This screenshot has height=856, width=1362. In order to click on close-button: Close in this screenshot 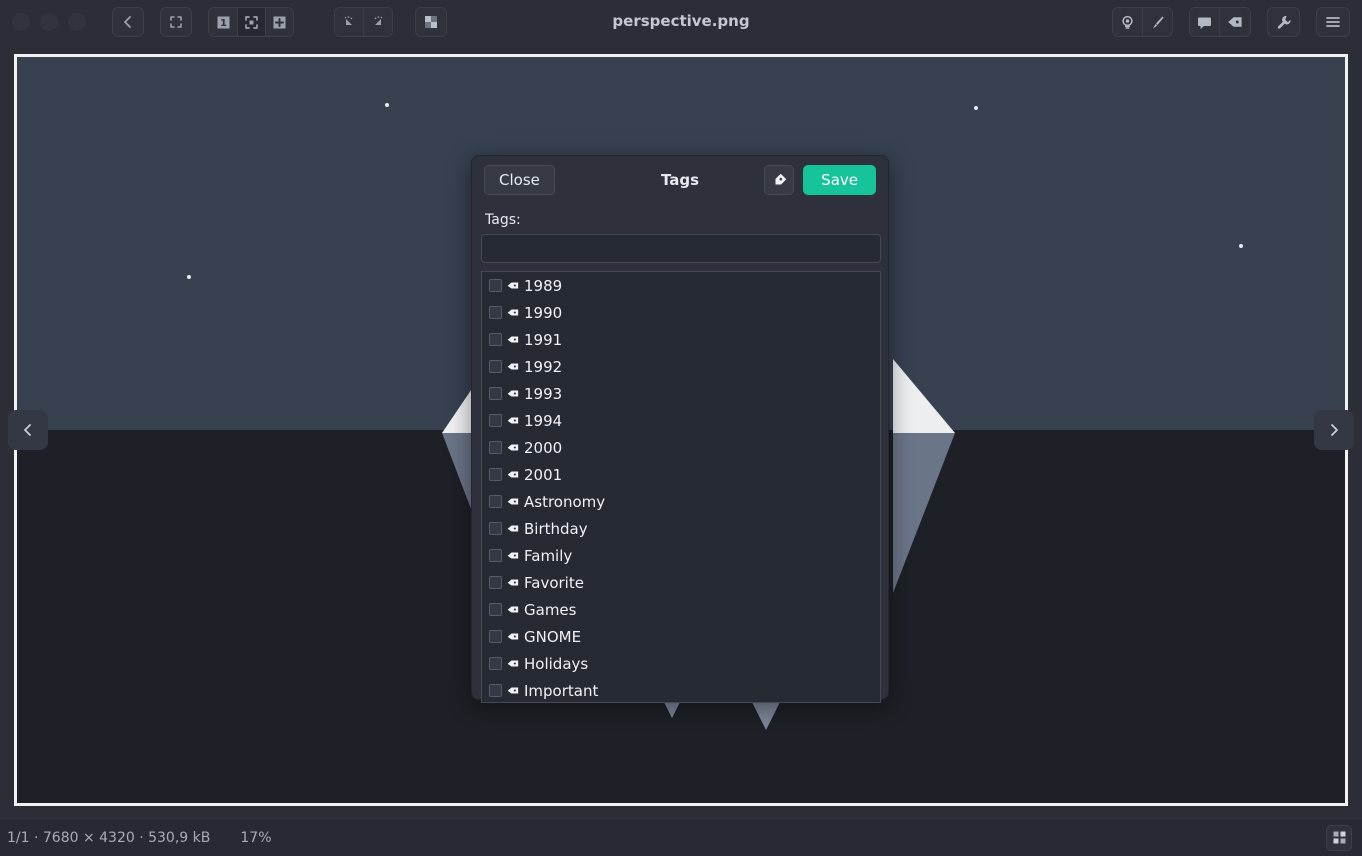, I will do `click(519, 180)`.